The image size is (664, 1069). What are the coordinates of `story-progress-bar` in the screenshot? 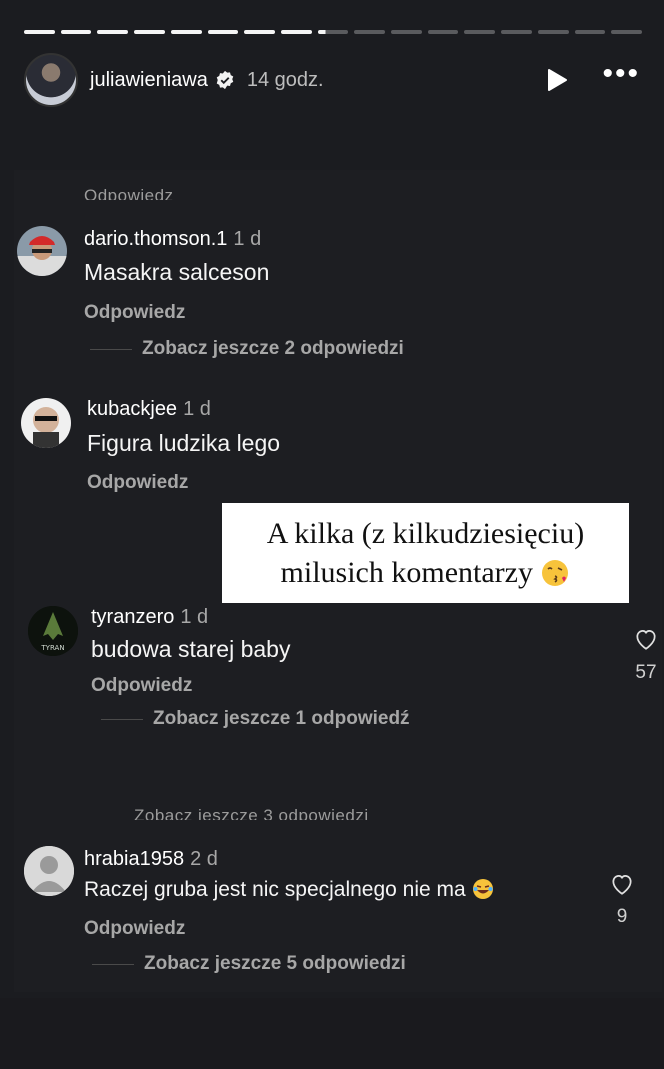 It's located at (333, 32).